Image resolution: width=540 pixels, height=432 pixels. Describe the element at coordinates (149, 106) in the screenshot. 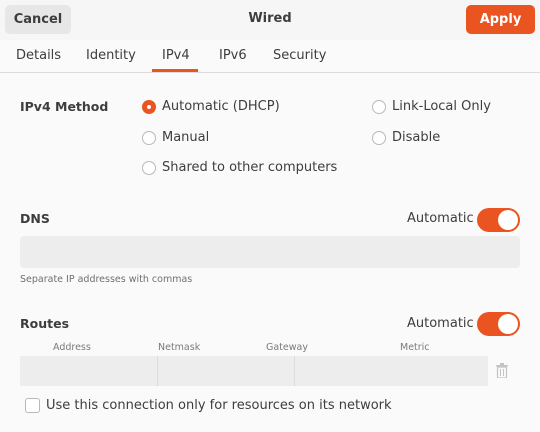

I see `radio-selected-icon` at that location.